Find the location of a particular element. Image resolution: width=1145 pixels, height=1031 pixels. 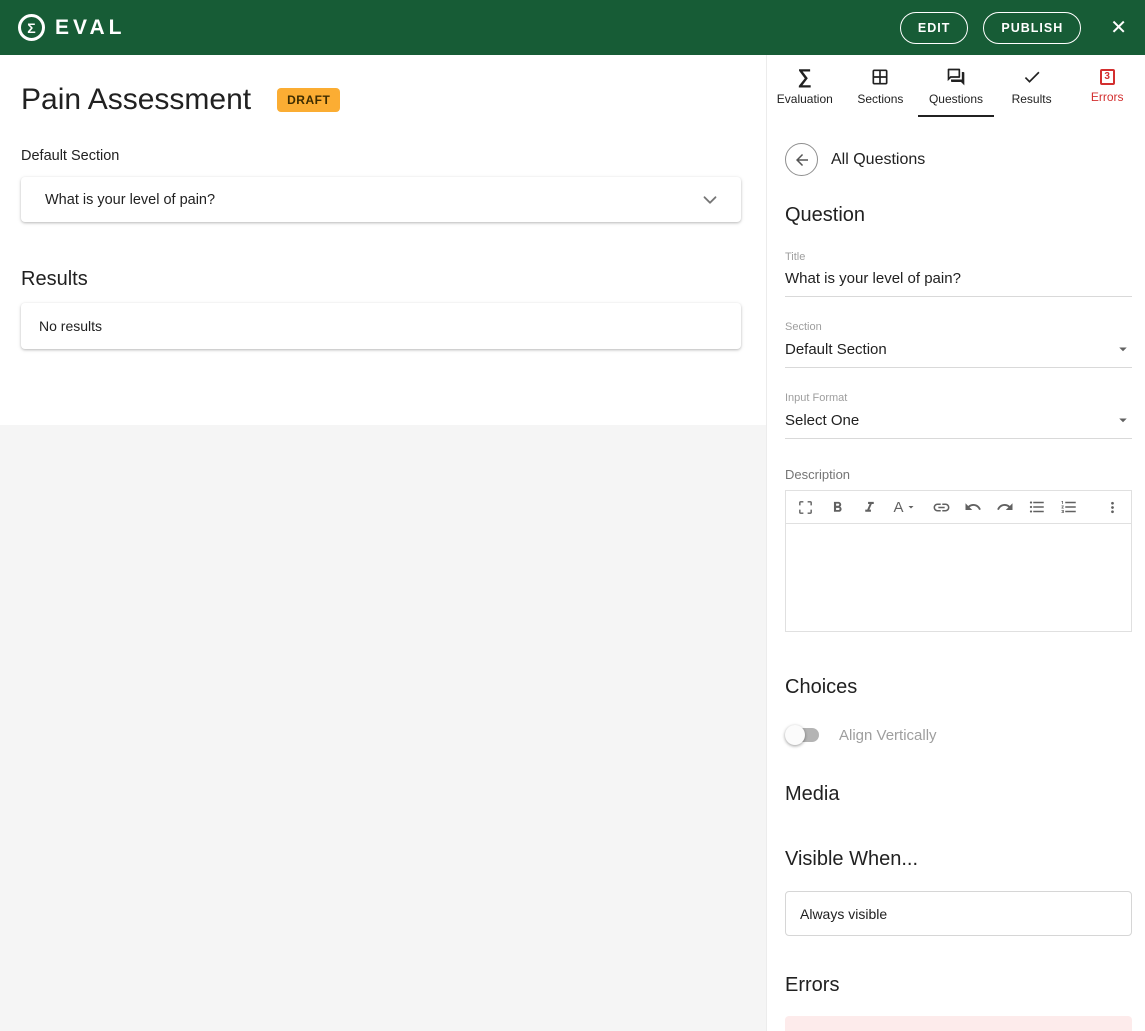

input-format-label: Input Format is located at coordinates (816, 398).